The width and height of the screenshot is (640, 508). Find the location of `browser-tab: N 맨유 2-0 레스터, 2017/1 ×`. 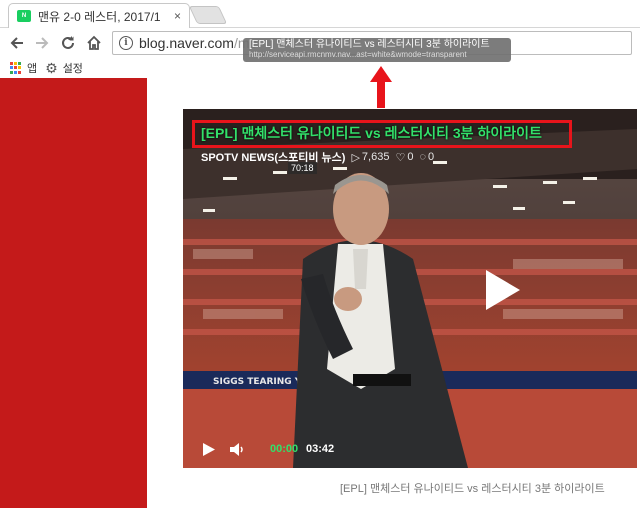

browser-tab: N 맨유 2-0 레스터, 2017/1 × is located at coordinates (99, 15).